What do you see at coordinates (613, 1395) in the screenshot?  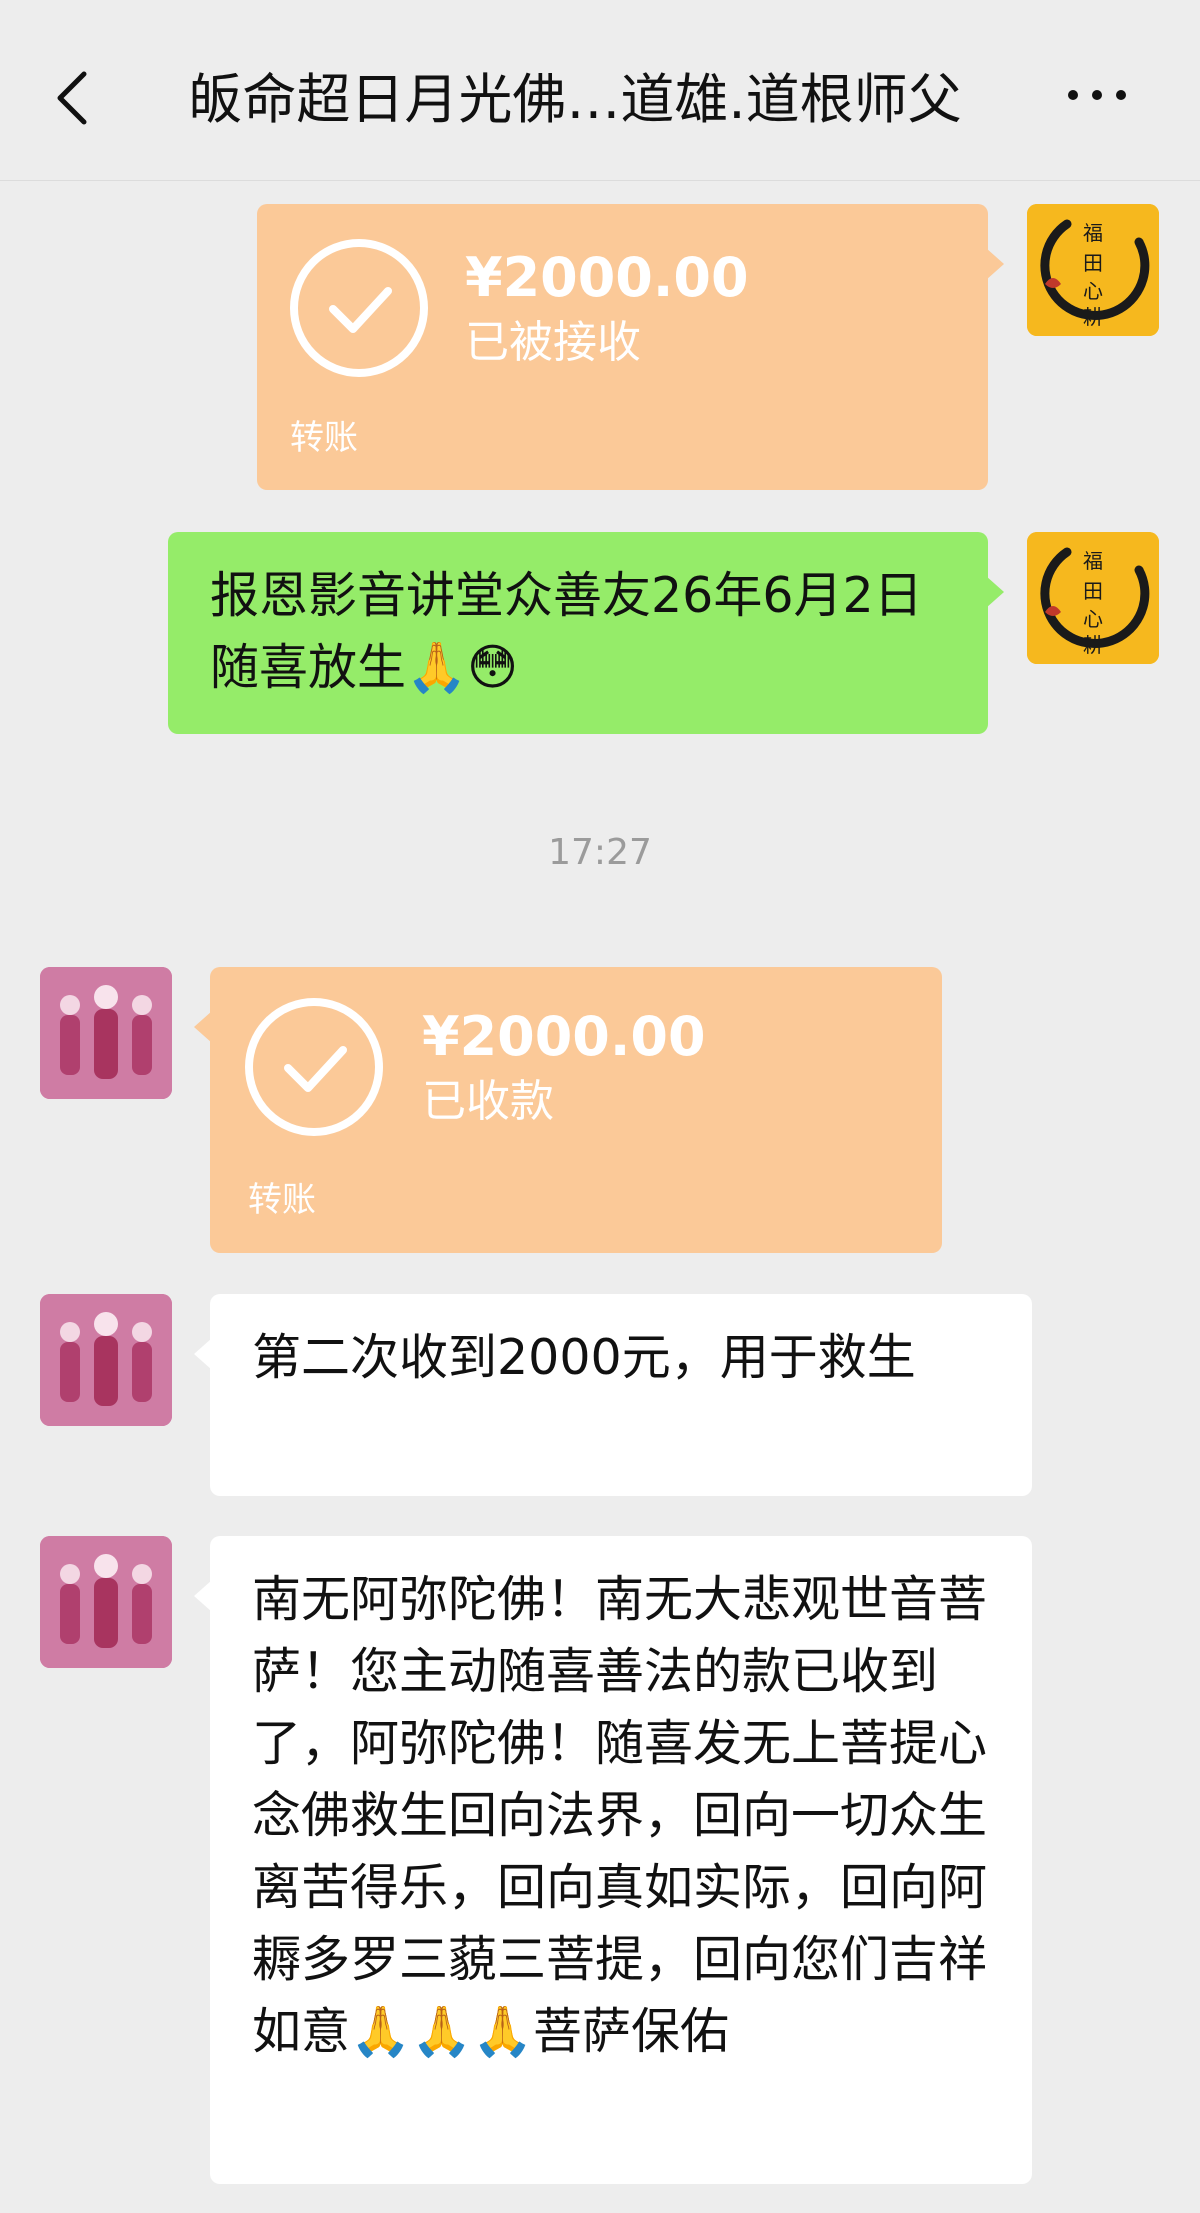 I see `text-bubble-received: 第二次收到2000元，用于救生` at bounding box center [613, 1395].